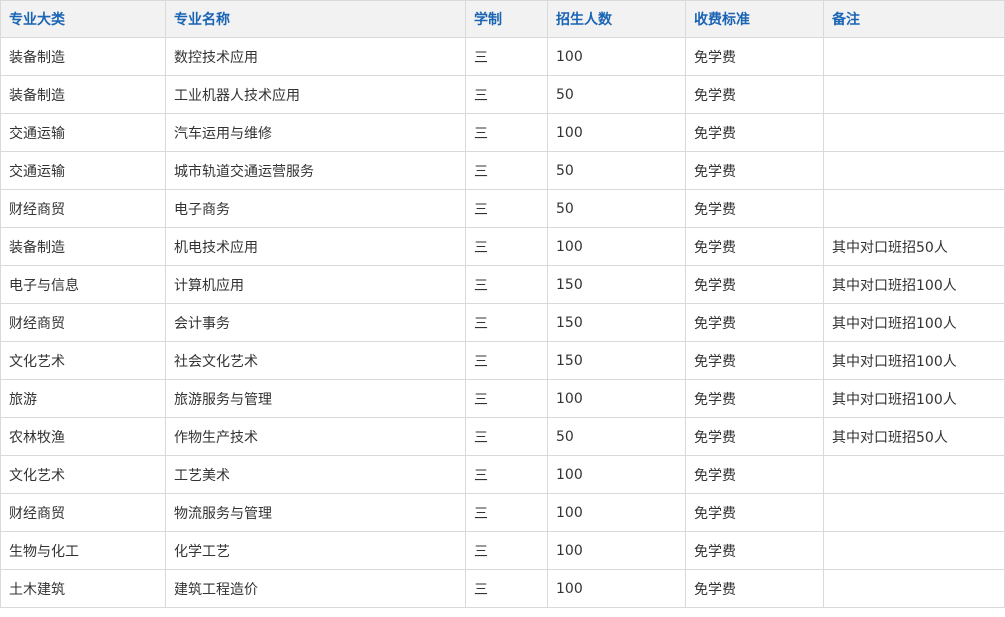  I want to click on table-row: 电子与信息 计算机应用三 150 免学费 其中对口班招100人, so click(502, 284).